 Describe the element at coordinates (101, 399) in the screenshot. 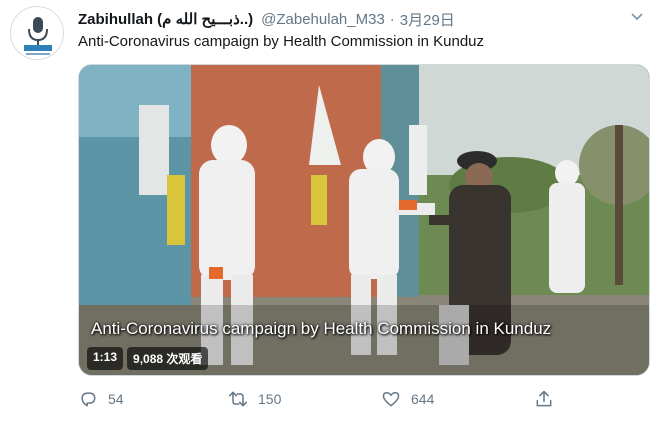

I see `reply-button: 54` at that location.